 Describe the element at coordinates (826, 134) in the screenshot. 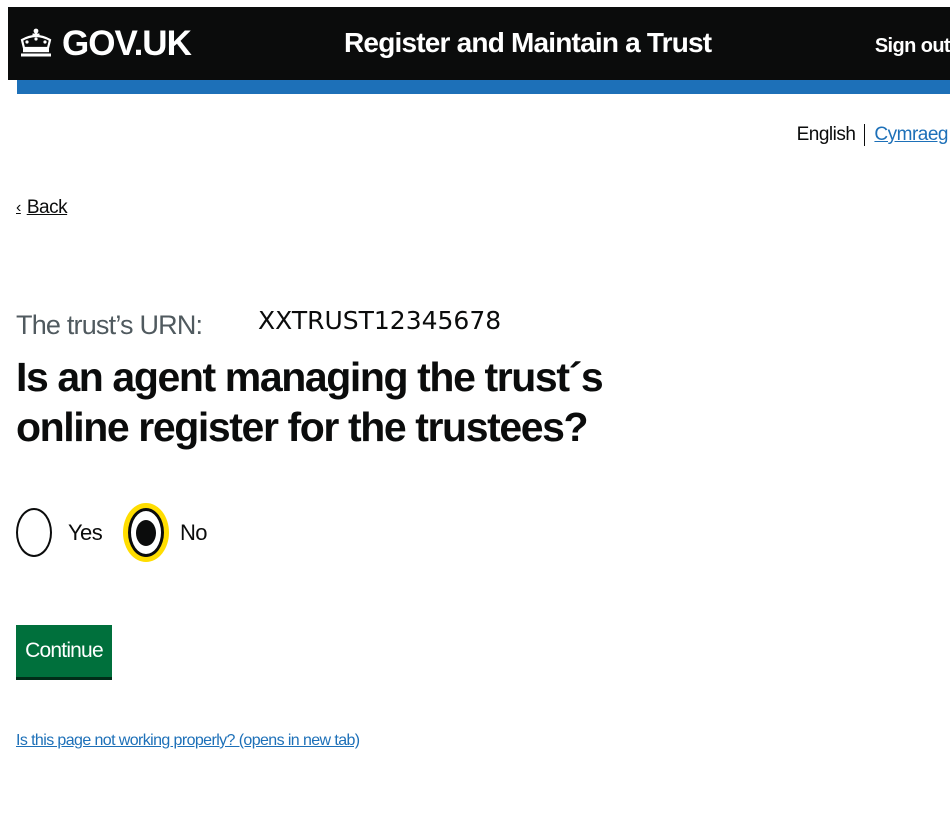

I see `language-english: English` at that location.